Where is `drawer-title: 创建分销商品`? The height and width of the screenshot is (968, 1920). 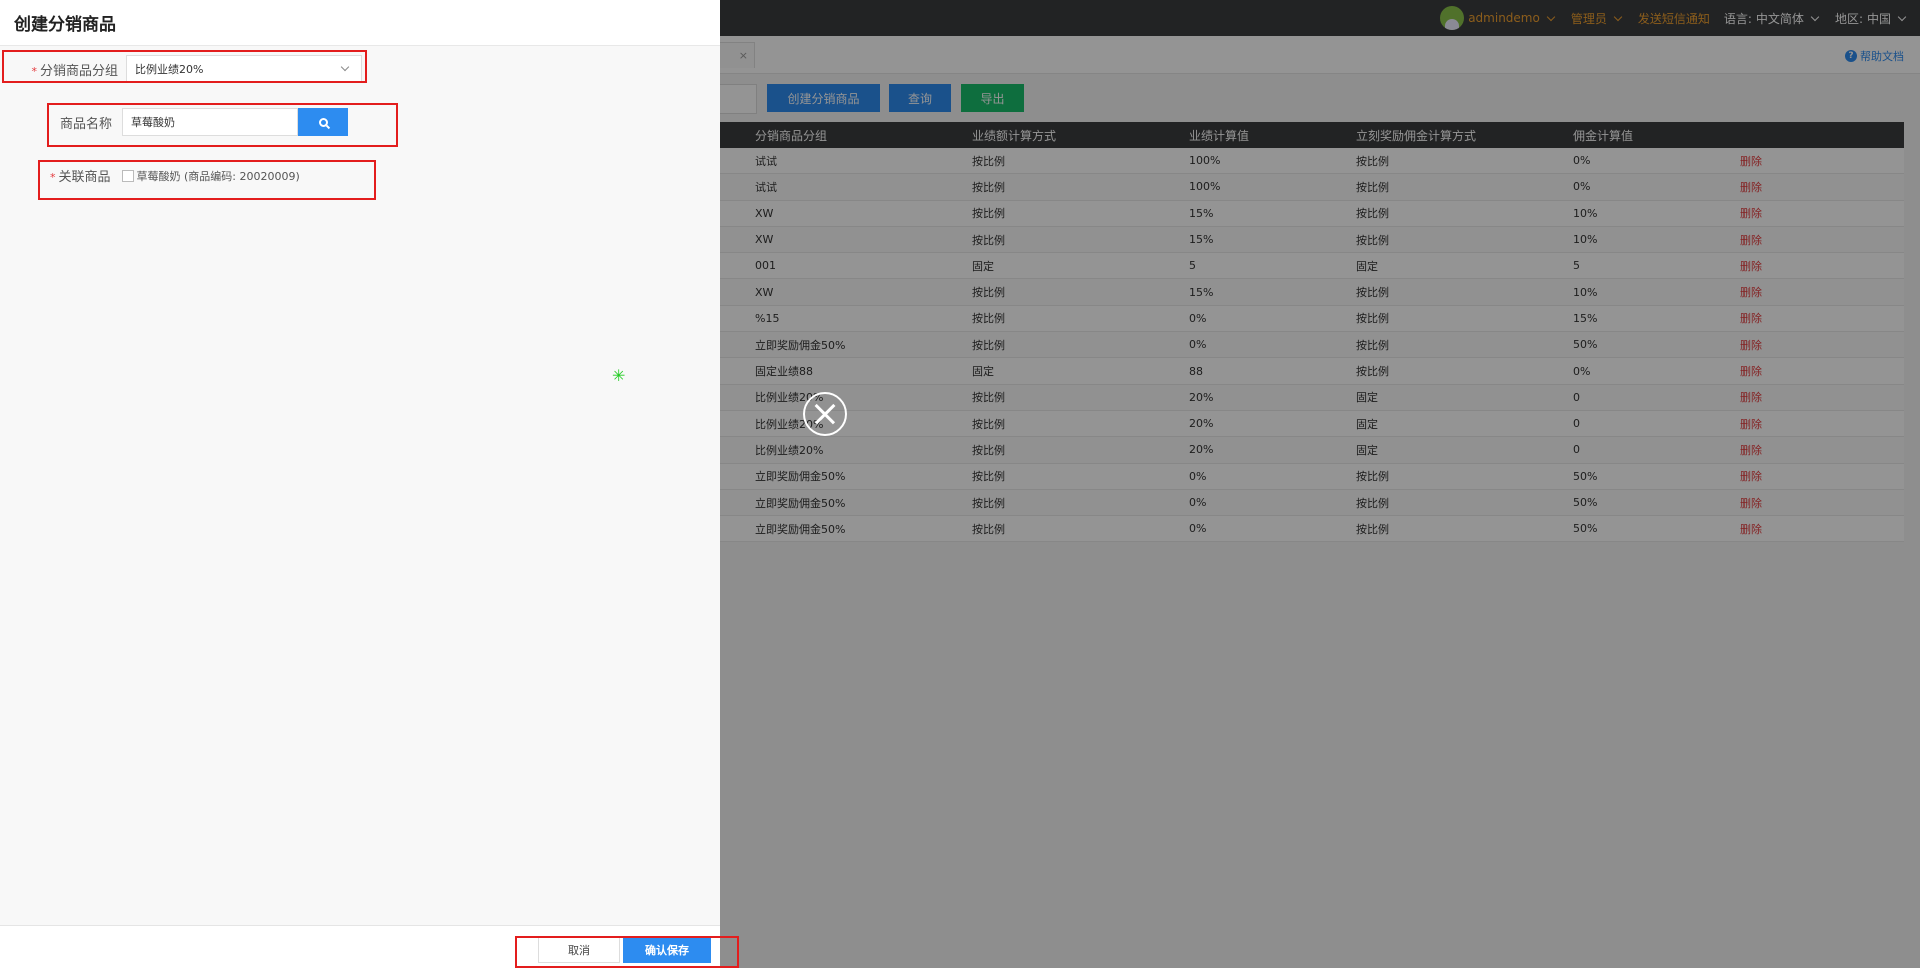
drawer-title: 创建分销商品 is located at coordinates (360, 23).